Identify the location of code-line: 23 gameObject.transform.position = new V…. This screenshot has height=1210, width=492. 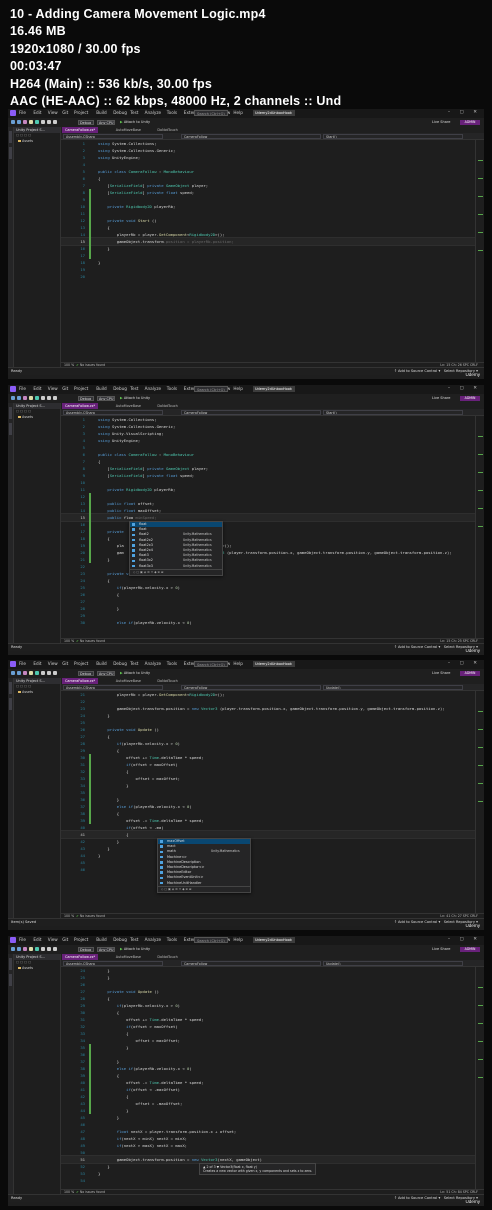
(268, 708).